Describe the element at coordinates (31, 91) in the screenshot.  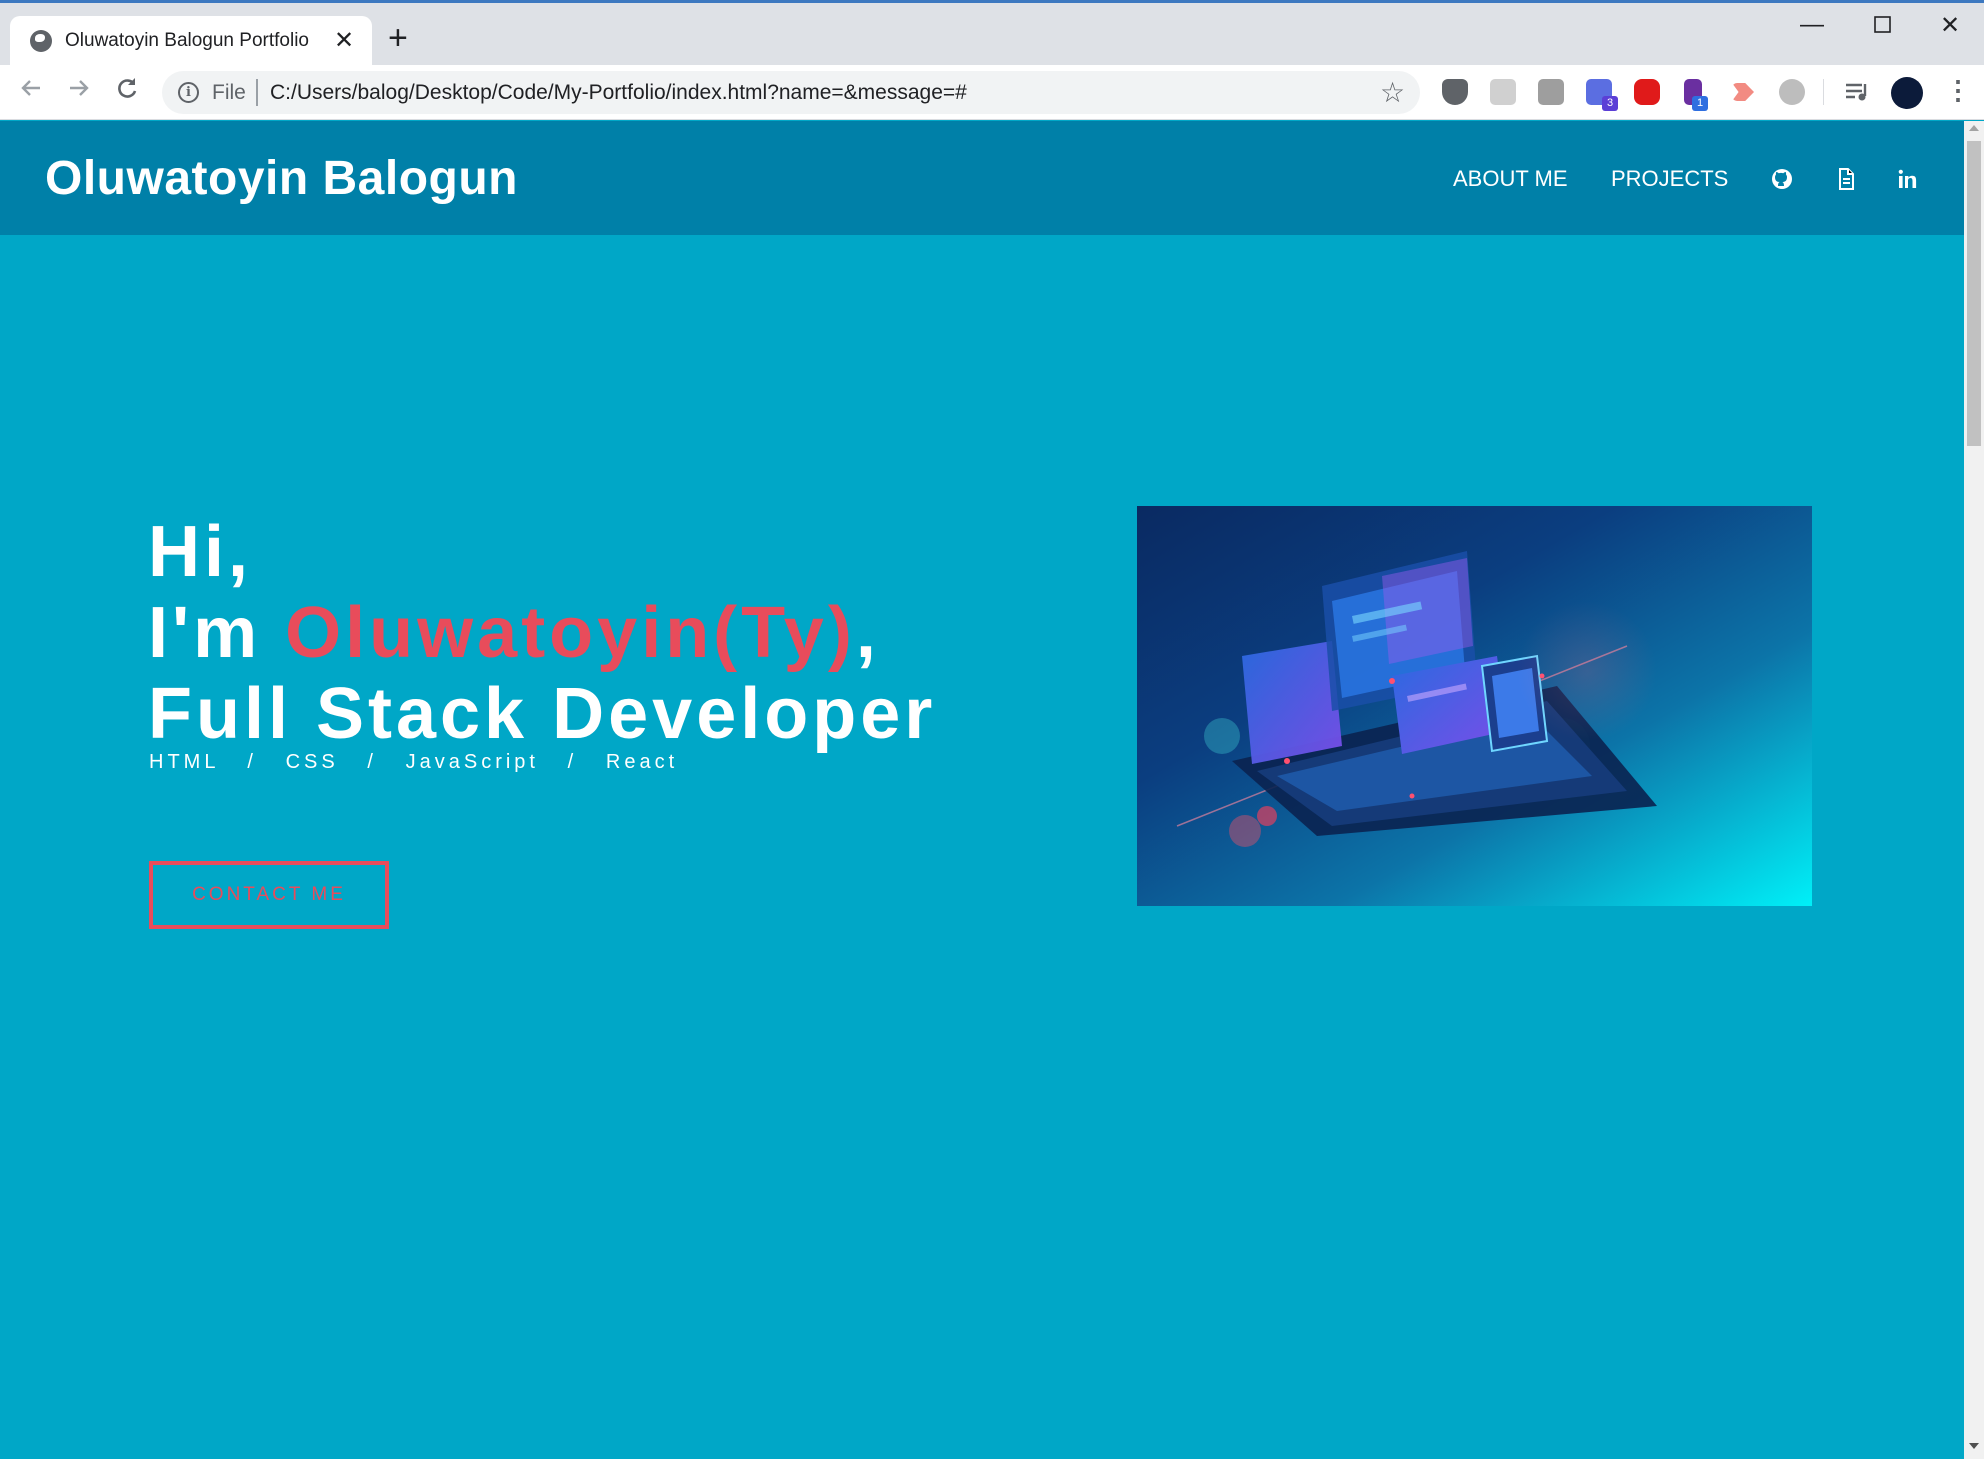
I see `back-icon` at that location.